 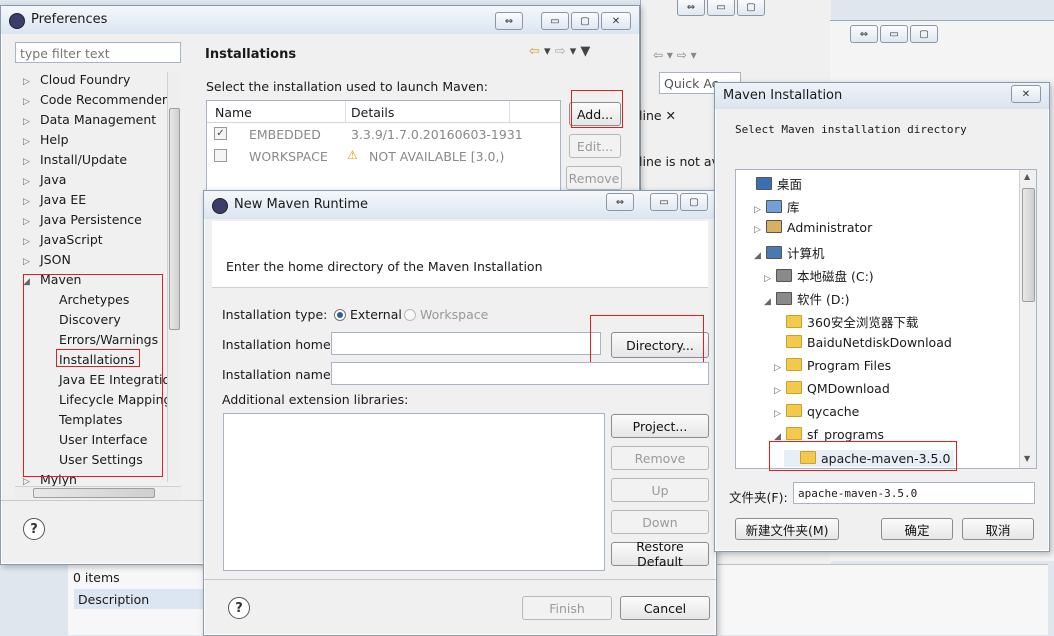 I want to click on tree-item: ▷ JSON, so click(x=47, y=259).